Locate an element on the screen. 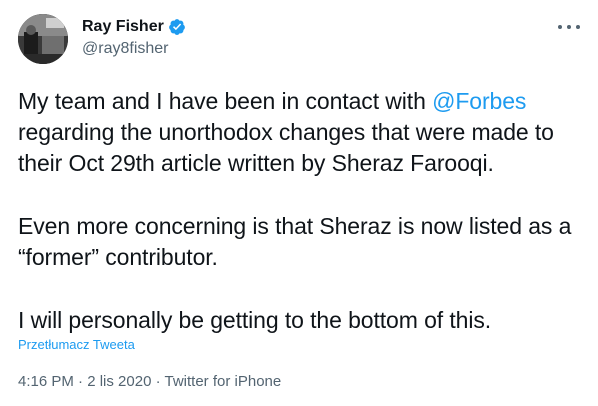 This screenshot has width=598, height=406. tweet-time: 4:16 PM is located at coordinates (46, 381).